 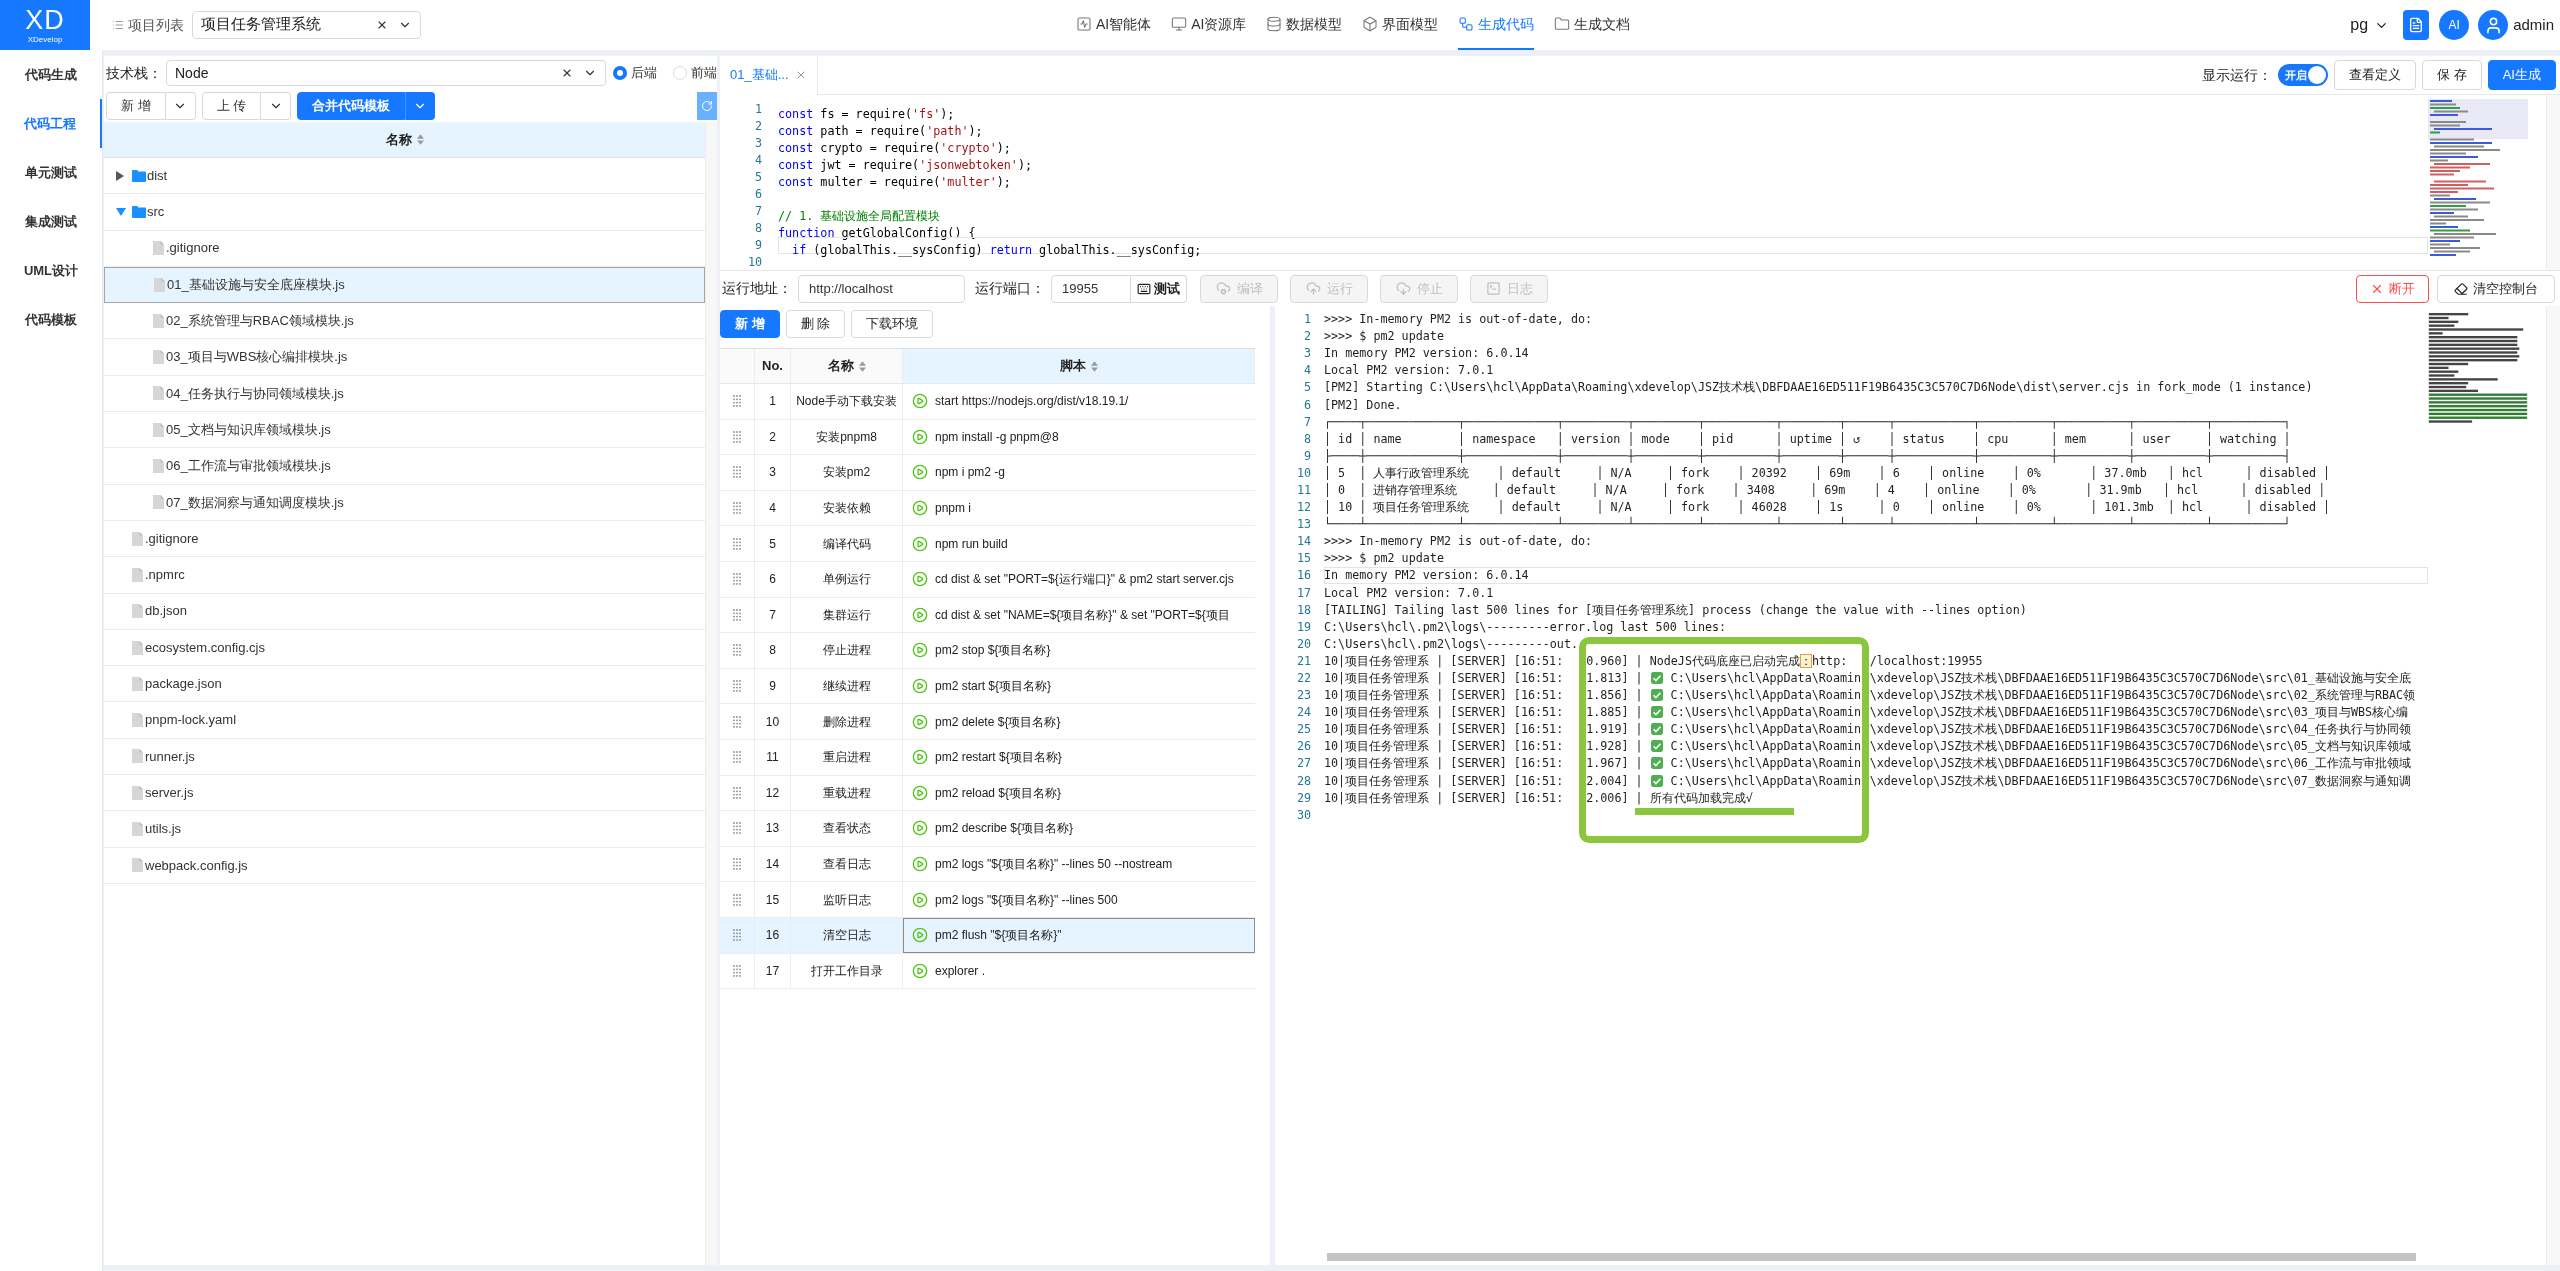 I want to click on clear-console-button: 清空控制台, so click(x=2496, y=288).